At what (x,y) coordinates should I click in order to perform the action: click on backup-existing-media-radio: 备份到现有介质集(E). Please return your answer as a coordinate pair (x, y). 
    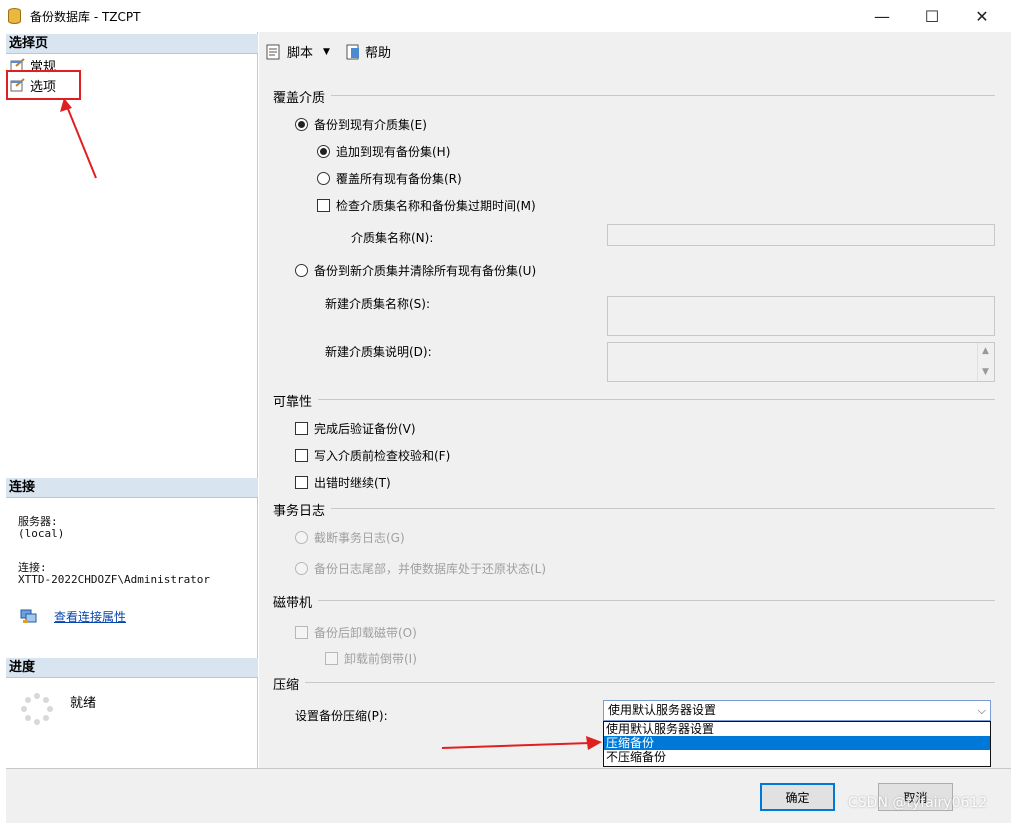
    Looking at the image, I should click on (361, 124).